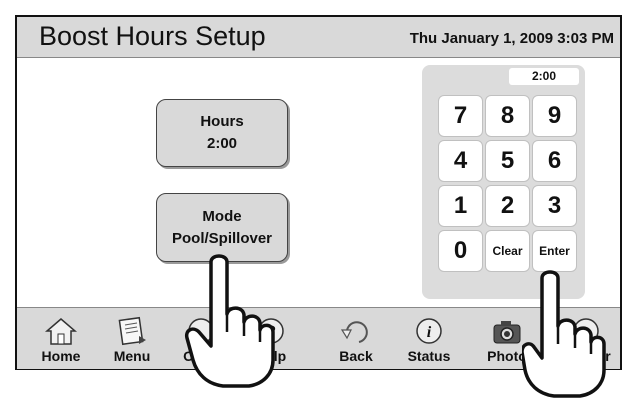 This screenshot has width=635, height=409. What do you see at coordinates (460, 206) in the screenshot?
I see `key-1: 1` at bounding box center [460, 206].